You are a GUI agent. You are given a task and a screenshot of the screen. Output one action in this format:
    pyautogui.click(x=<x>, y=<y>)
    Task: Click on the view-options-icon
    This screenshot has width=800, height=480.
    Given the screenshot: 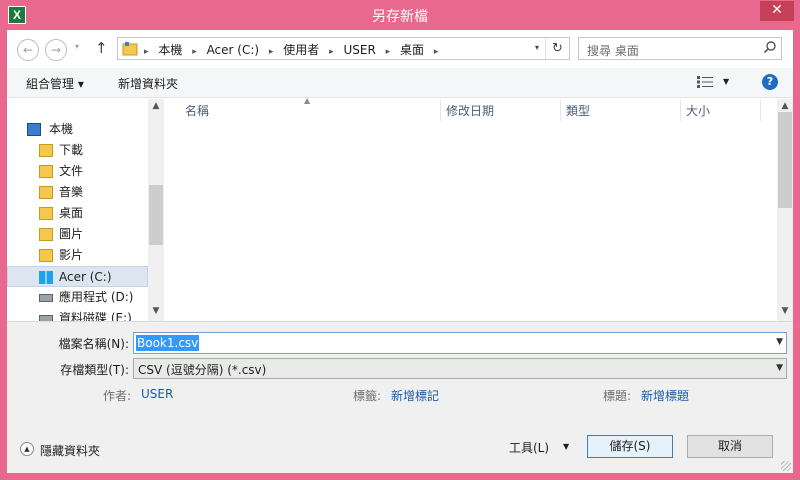 What is the action you would take?
    pyautogui.click(x=705, y=82)
    